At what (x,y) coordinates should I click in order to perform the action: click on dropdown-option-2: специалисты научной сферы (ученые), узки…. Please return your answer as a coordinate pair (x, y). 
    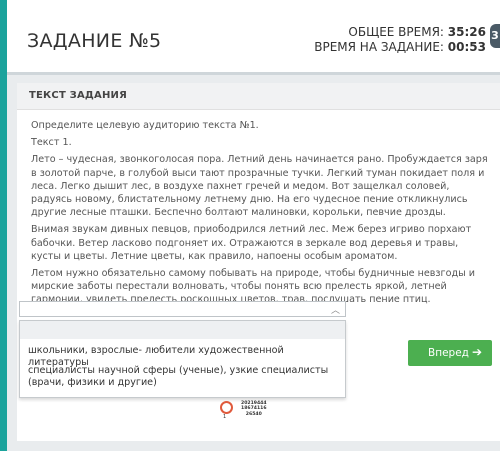
    Looking at the image, I should click on (183, 377).